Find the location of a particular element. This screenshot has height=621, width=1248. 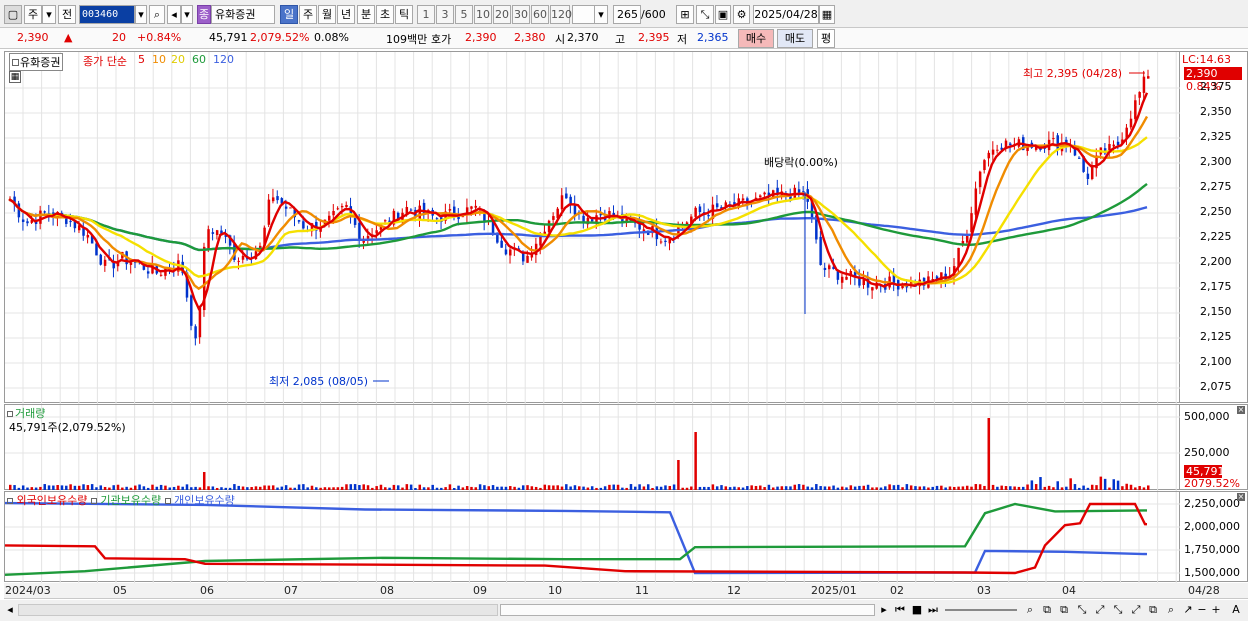

chart-scrollbar: ◂ ▸ ⏮ ■ ⏭ ⌕ ⧉ ⧉ ⤡ ⤢ ⤡ ⤢ ⧉ ⌕ ↗ − + A is located at coordinates (624, 610).